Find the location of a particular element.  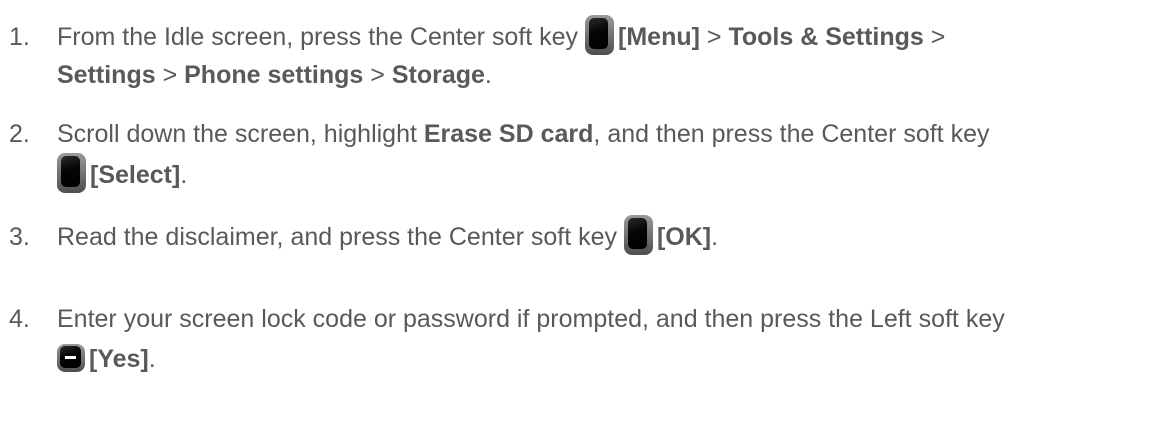

storage-label: Storage is located at coordinates (438, 75).